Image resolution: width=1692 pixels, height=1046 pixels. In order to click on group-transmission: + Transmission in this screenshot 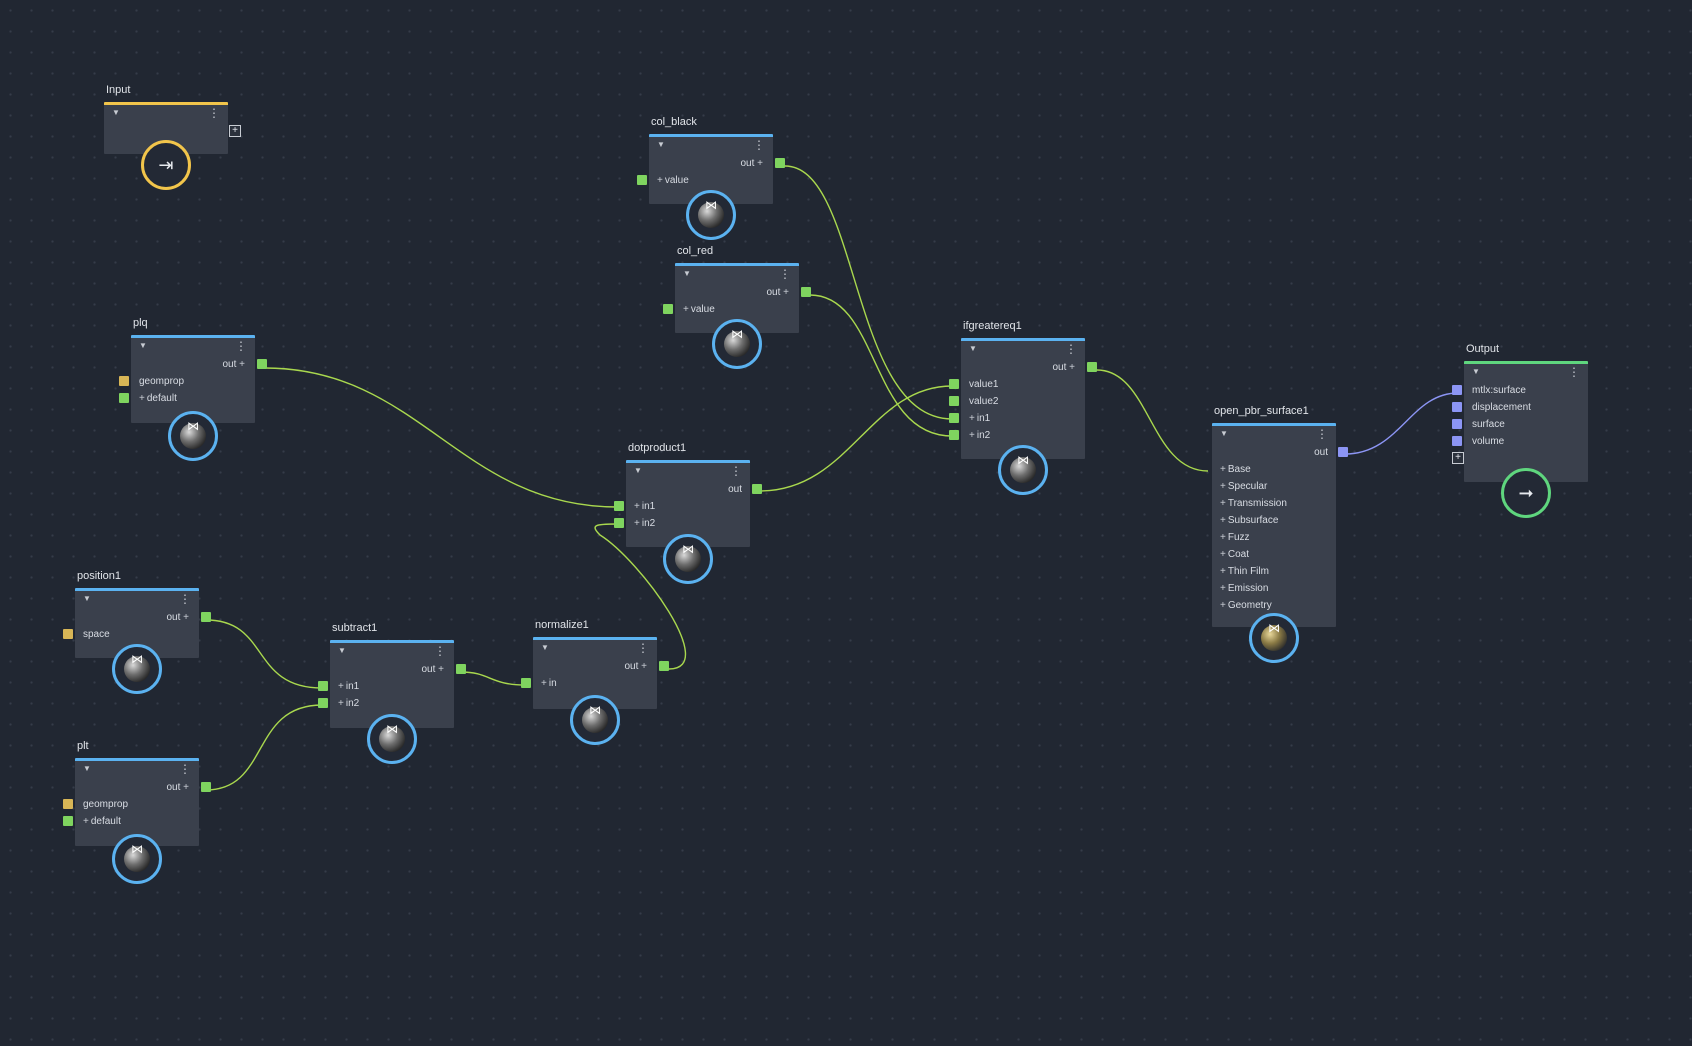, I will do `click(1274, 503)`.